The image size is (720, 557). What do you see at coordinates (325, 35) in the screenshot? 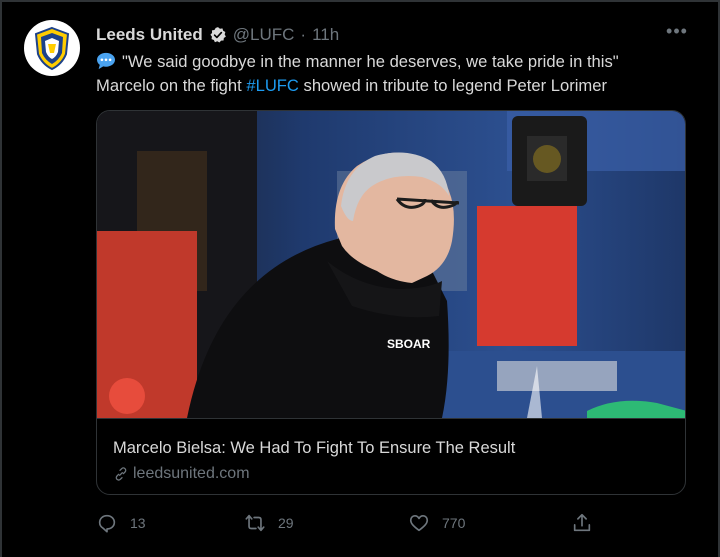
I see `tweet-timestamp: 11h` at bounding box center [325, 35].